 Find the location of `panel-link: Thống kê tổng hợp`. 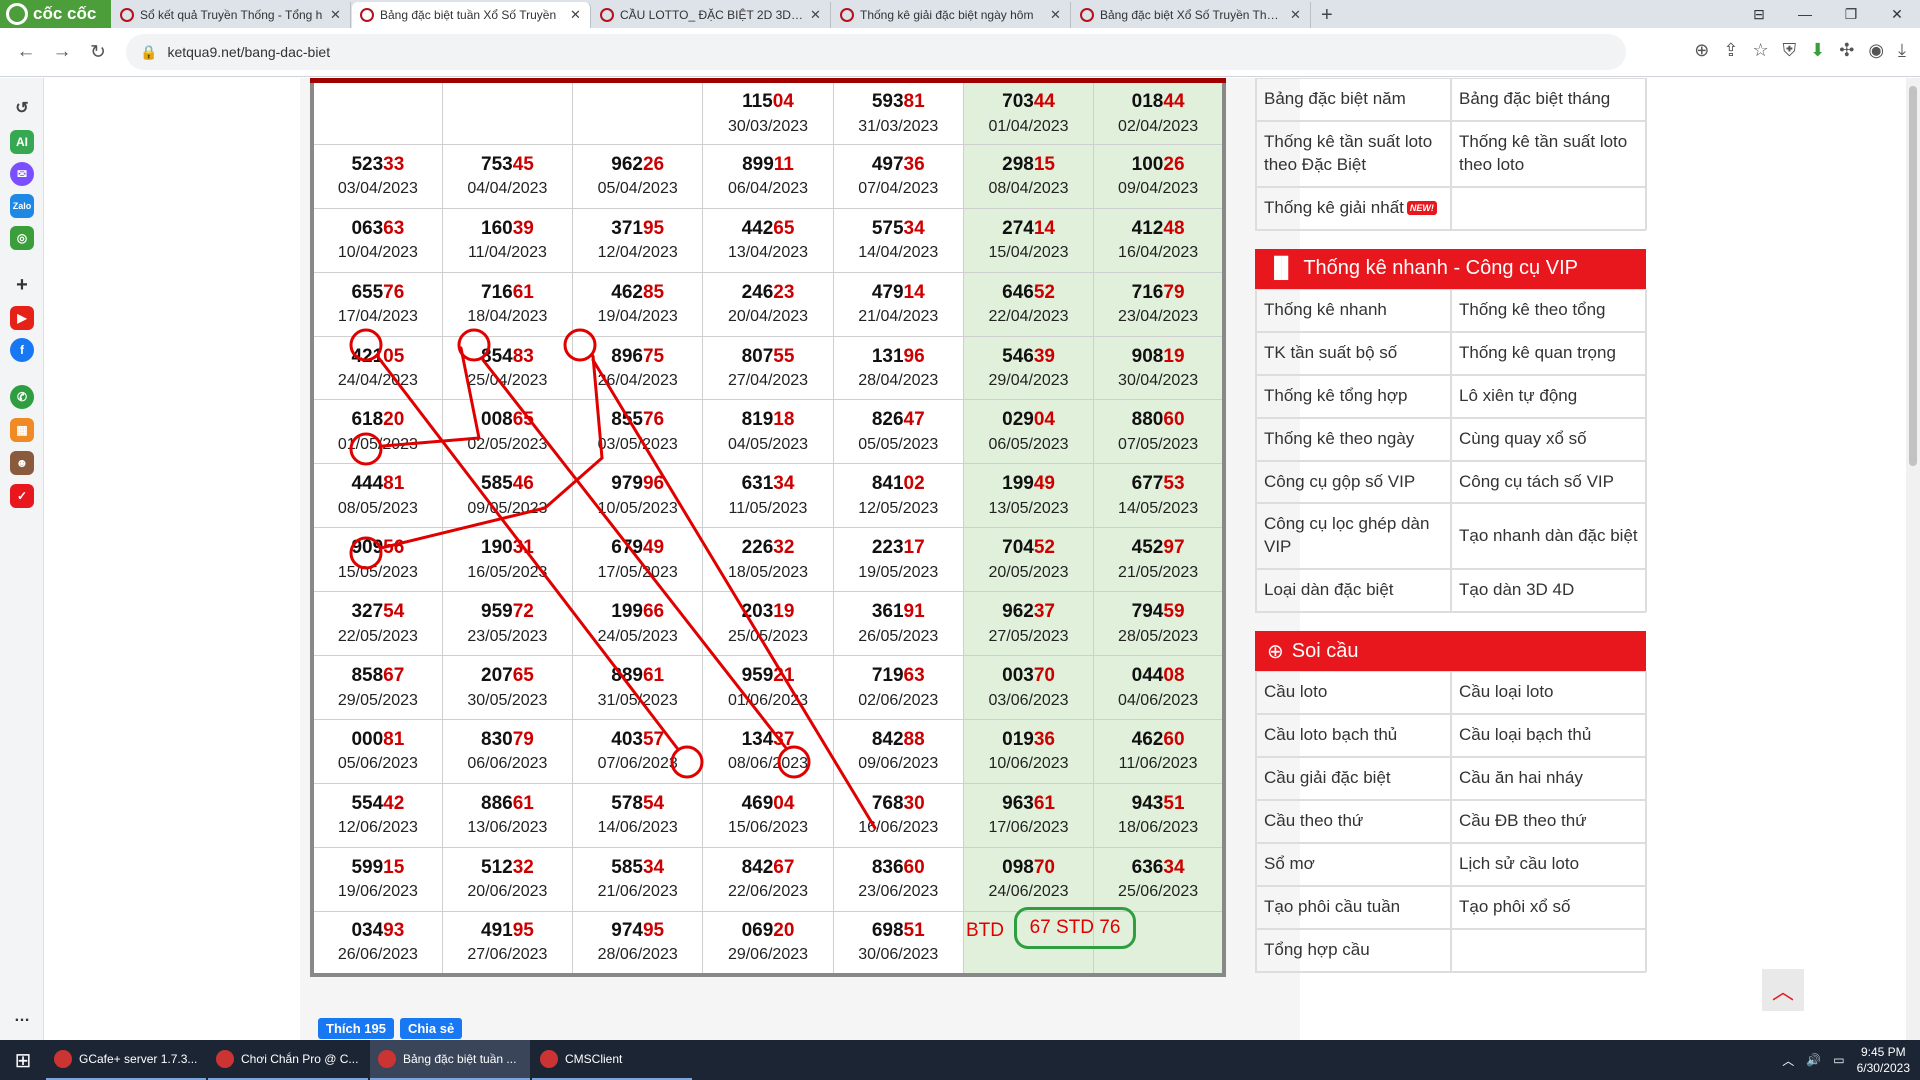

panel-link: Thống kê tổng hợp is located at coordinates (1353, 396).